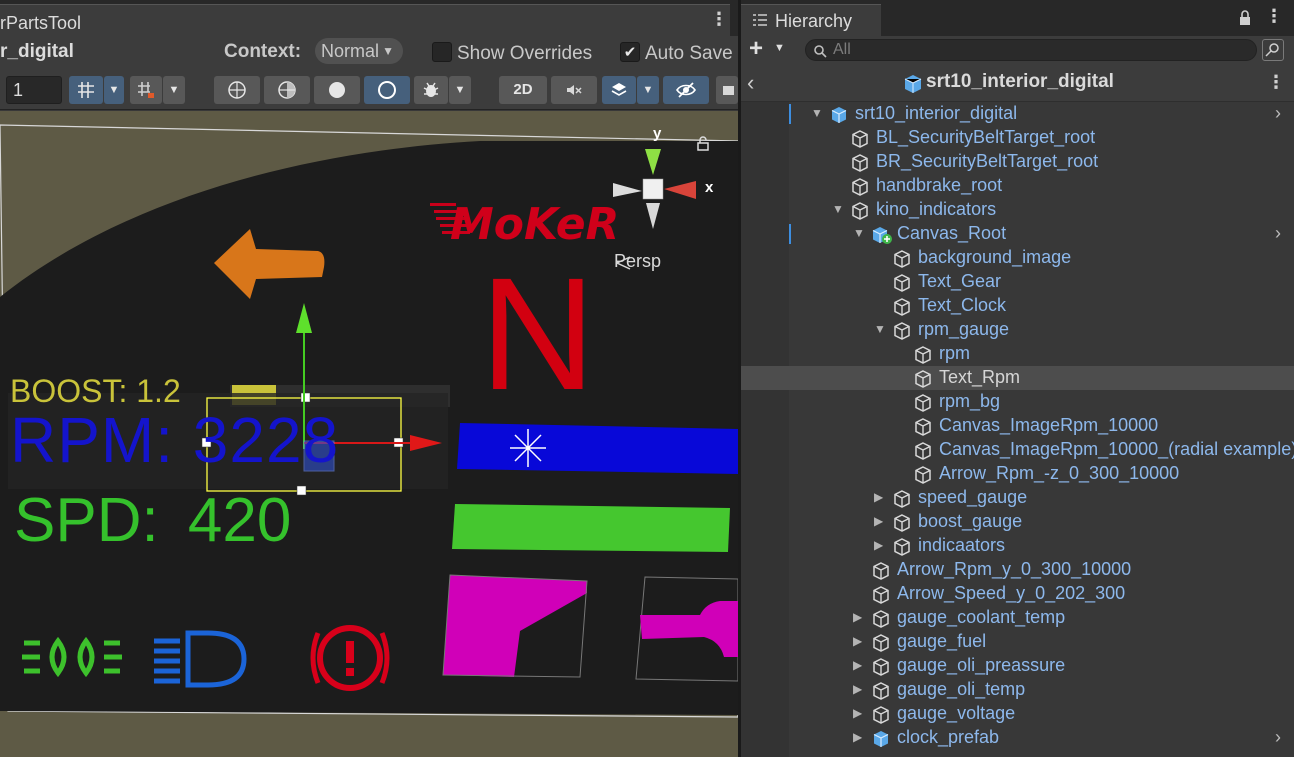  Describe the element at coordinates (995, 257) in the screenshot. I see `tree-row-label: background_image` at that location.